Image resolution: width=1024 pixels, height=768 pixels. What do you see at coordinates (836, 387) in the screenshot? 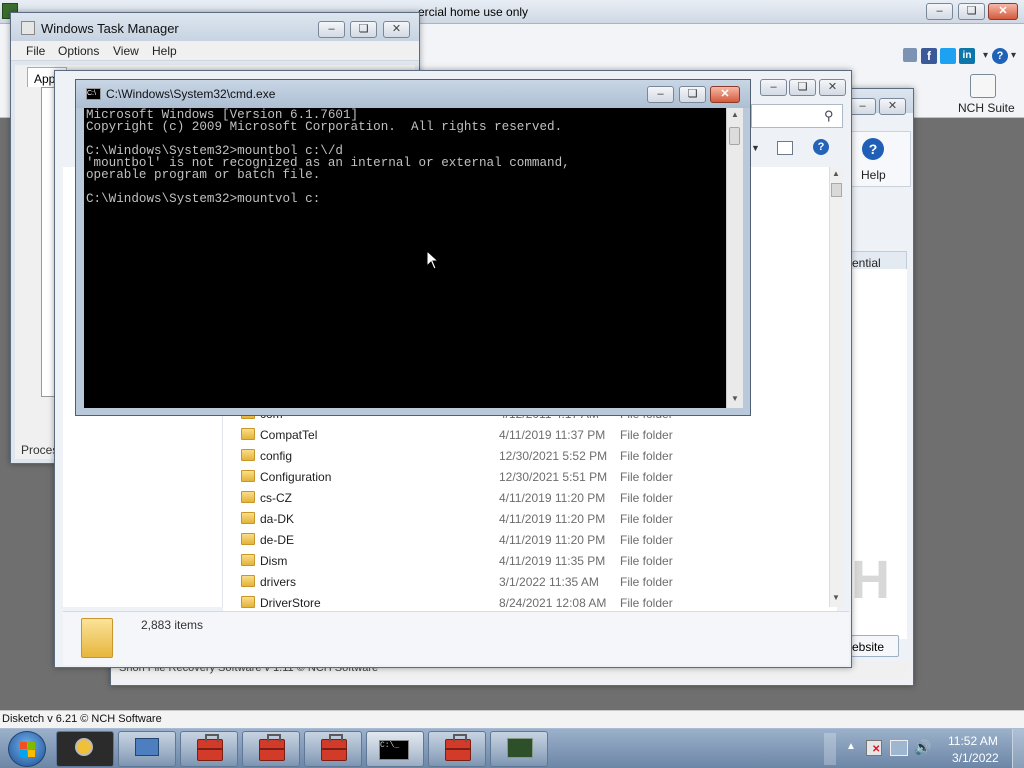
I see `file-list-scrollbar: ▲ ▼` at bounding box center [836, 387].